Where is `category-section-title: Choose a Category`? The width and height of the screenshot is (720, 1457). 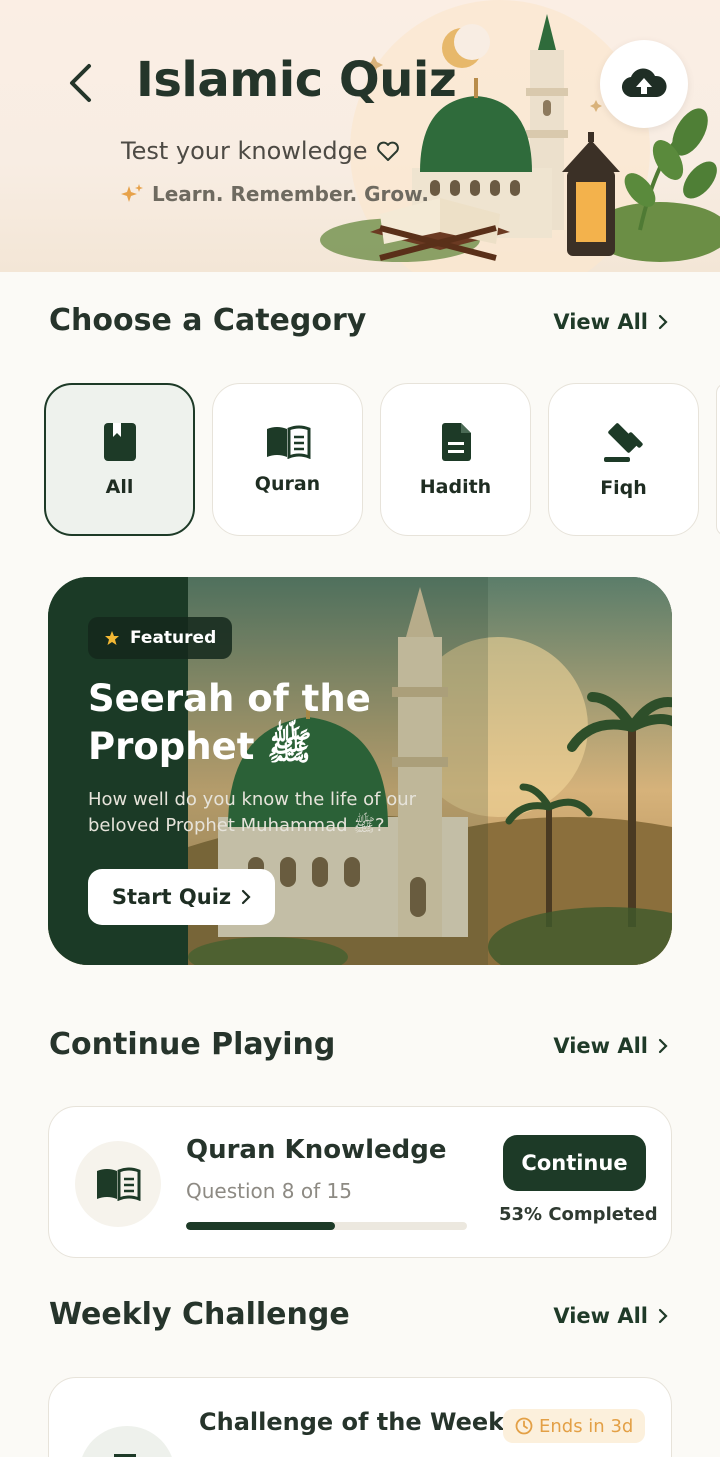
category-section-title: Choose a Category is located at coordinates (208, 320).